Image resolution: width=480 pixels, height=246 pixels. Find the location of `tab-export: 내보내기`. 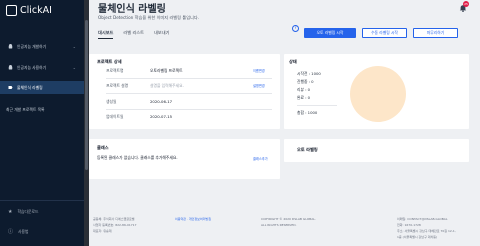

tab-export: 내보내기 is located at coordinates (161, 34).